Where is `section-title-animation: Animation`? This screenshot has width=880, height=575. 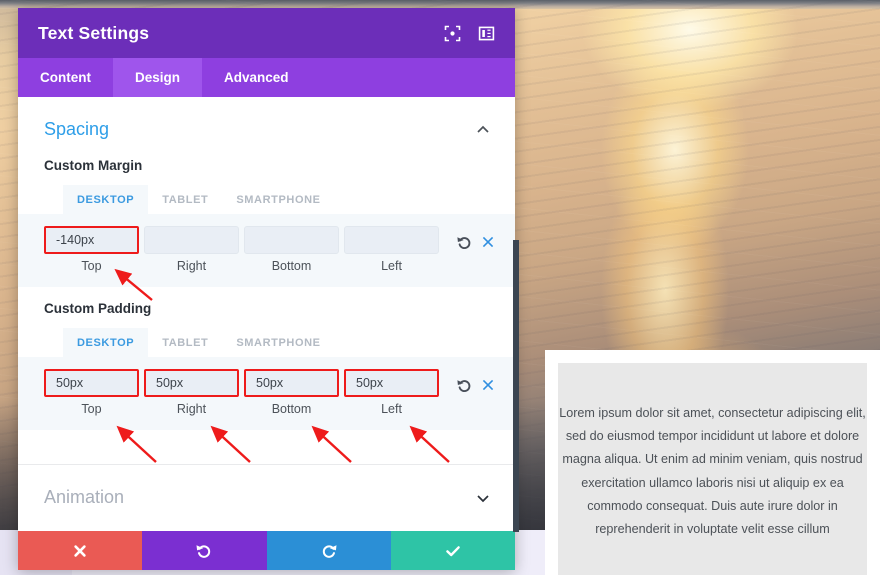 section-title-animation: Animation is located at coordinates (84, 497).